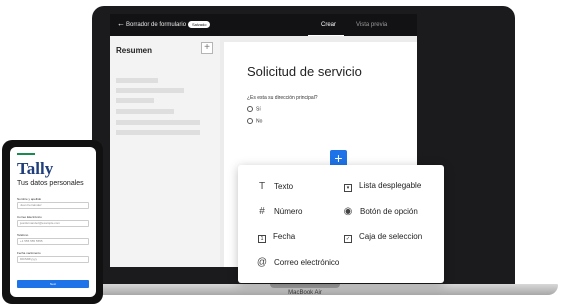 The image size is (582, 306). What do you see at coordinates (29, 217) in the screenshot?
I see `field-label: Correo Electrónico` at bounding box center [29, 217].